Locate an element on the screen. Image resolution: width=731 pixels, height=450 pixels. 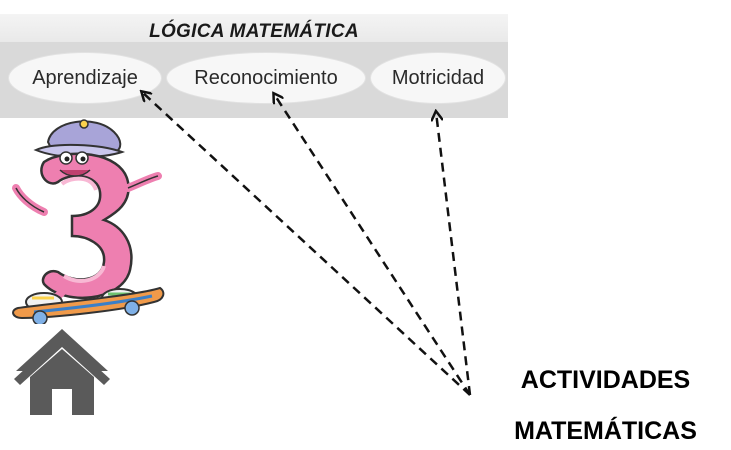
annotation-line-1: ACTIVIDADES is located at coordinates (605, 380).